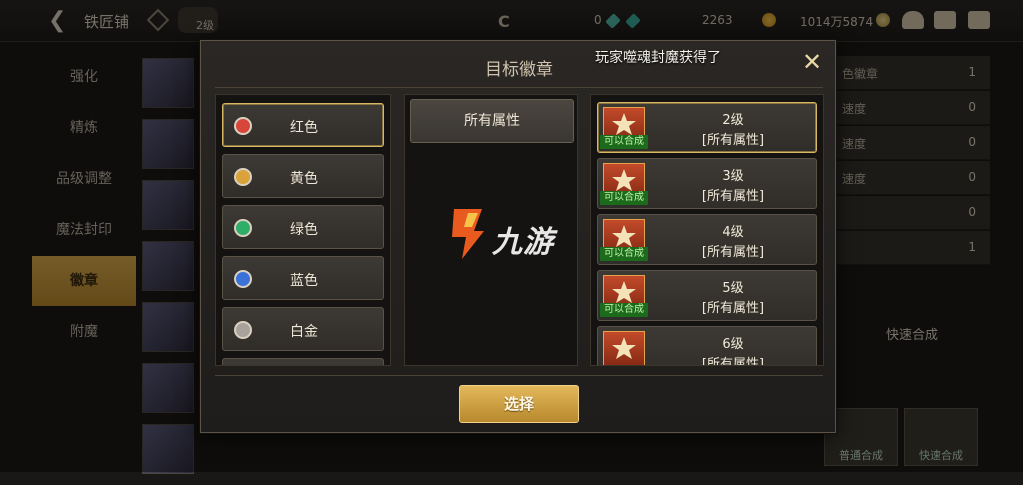  I want to click on color-label: 蓝色, so click(304, 281).